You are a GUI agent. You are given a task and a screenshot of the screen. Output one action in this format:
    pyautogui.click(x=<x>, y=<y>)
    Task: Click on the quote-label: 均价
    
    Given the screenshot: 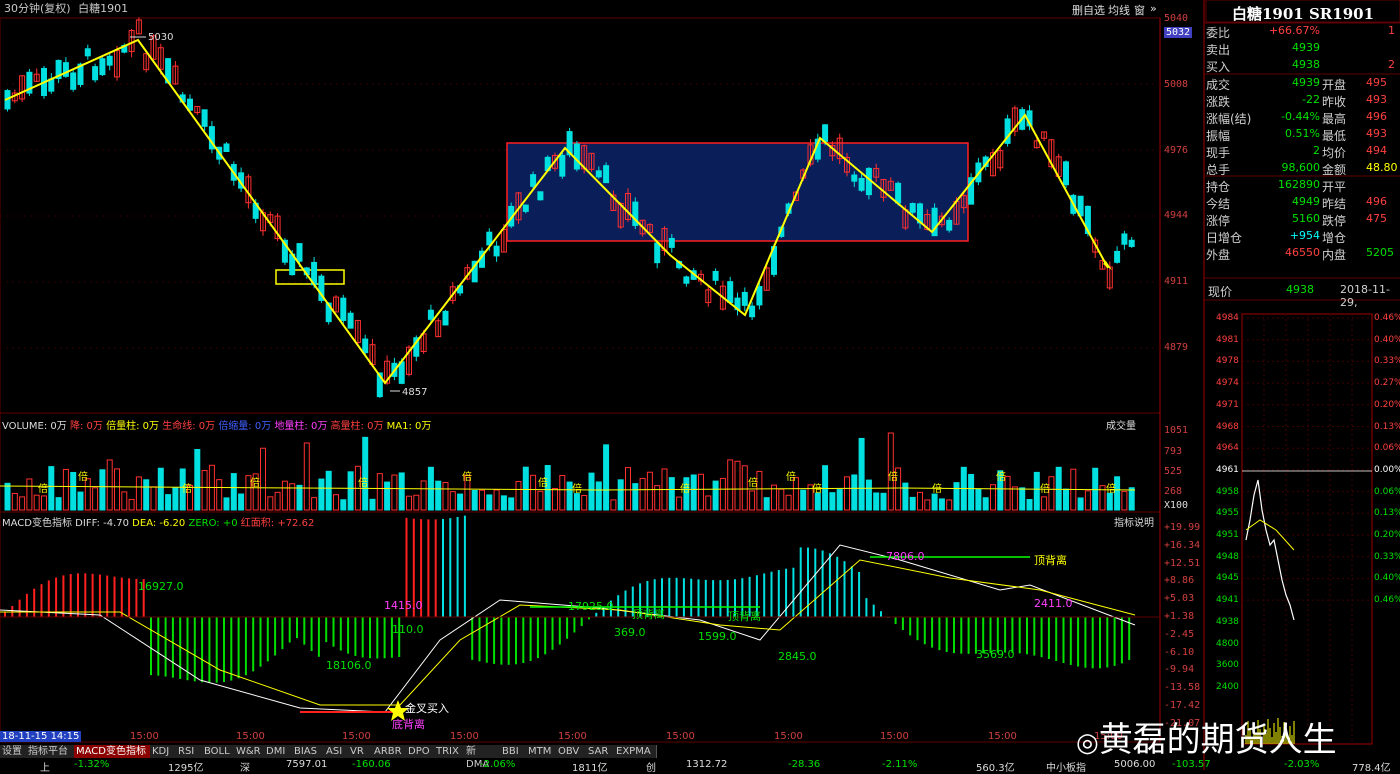 What is the action you would take?
    pyautogui.click(x=1334, y=153)
    